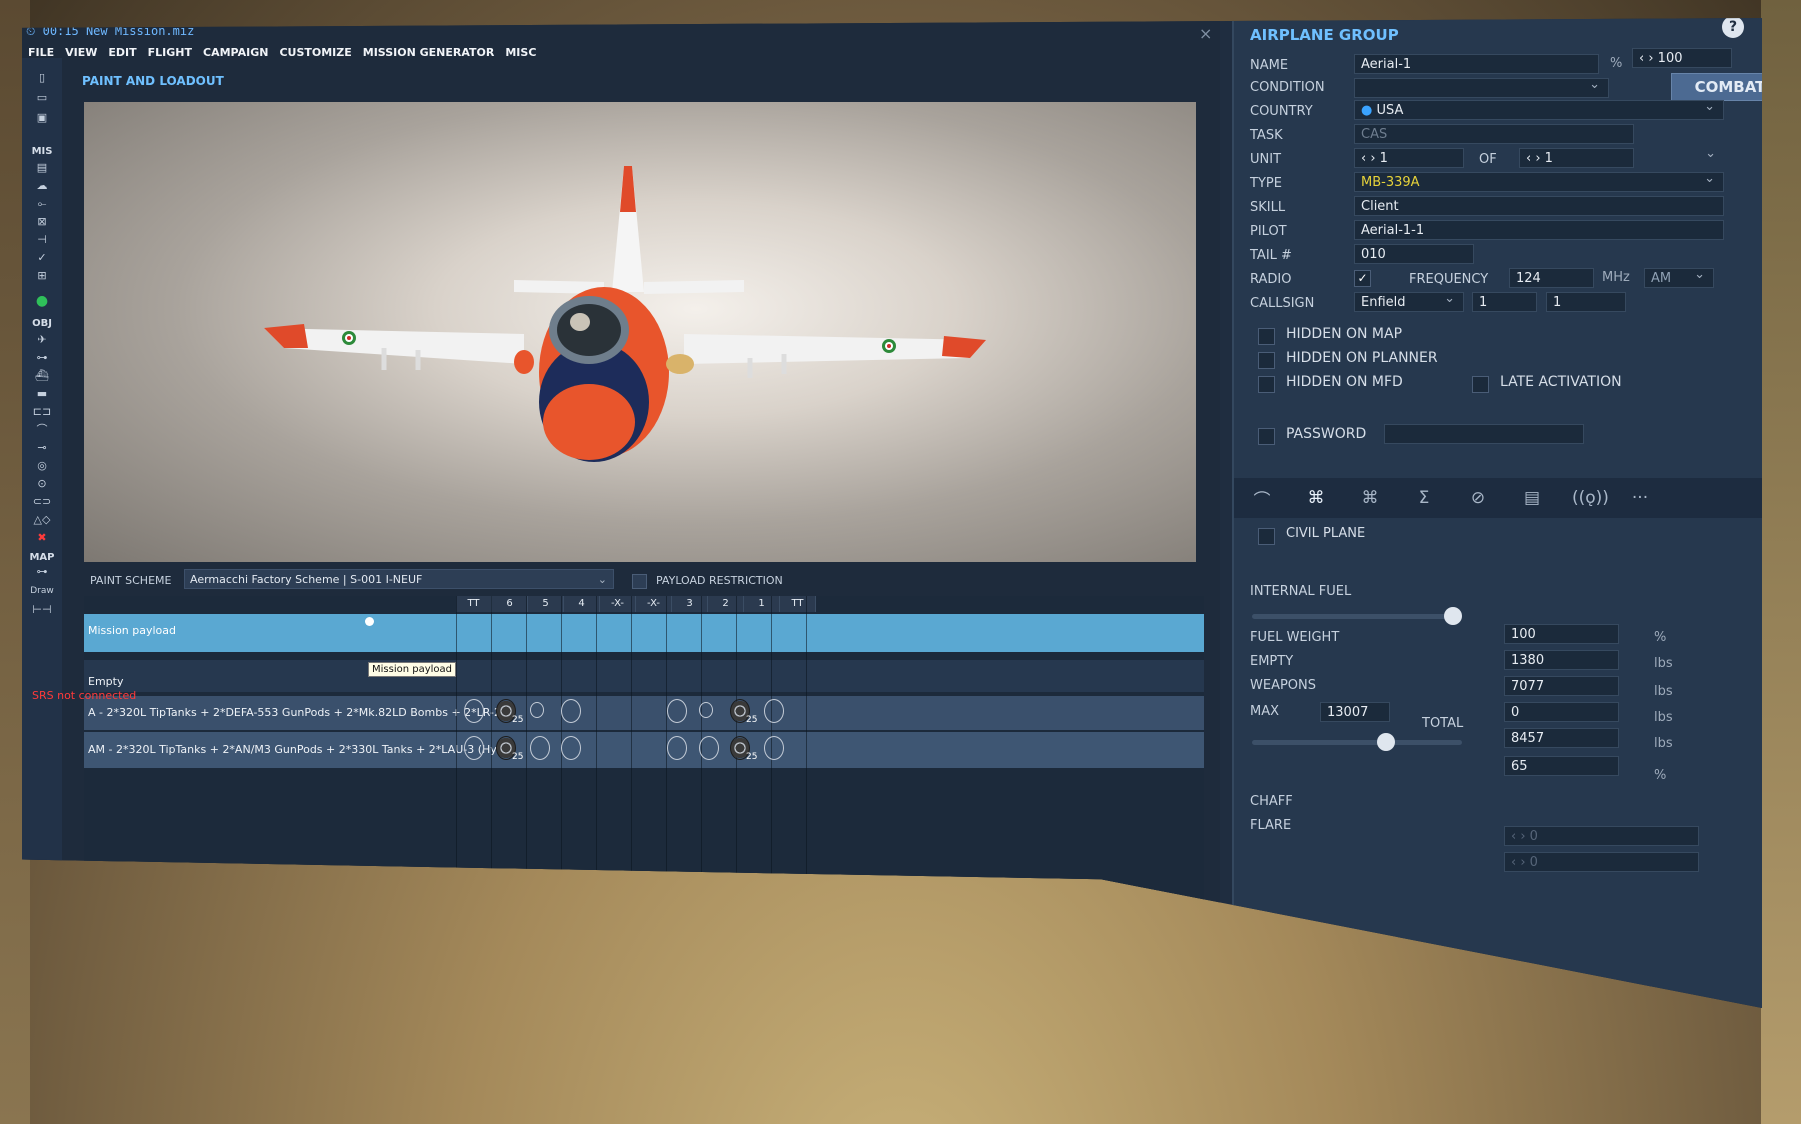 The width and height of the screenshot is (1801, 1124). I want to click on layers-icon: ⊞, so click(42, 275).